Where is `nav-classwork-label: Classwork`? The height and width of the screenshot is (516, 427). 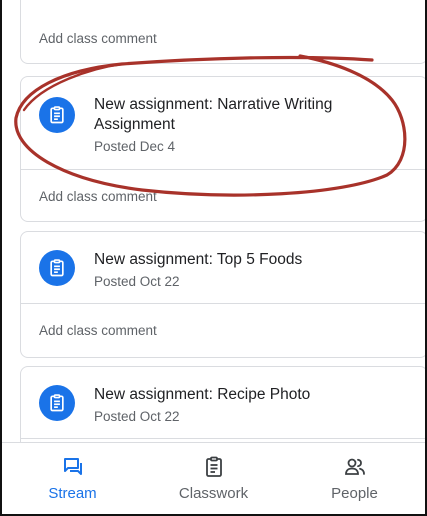 nav-classwork-label: Classwork is located at coordinates (213, 493).